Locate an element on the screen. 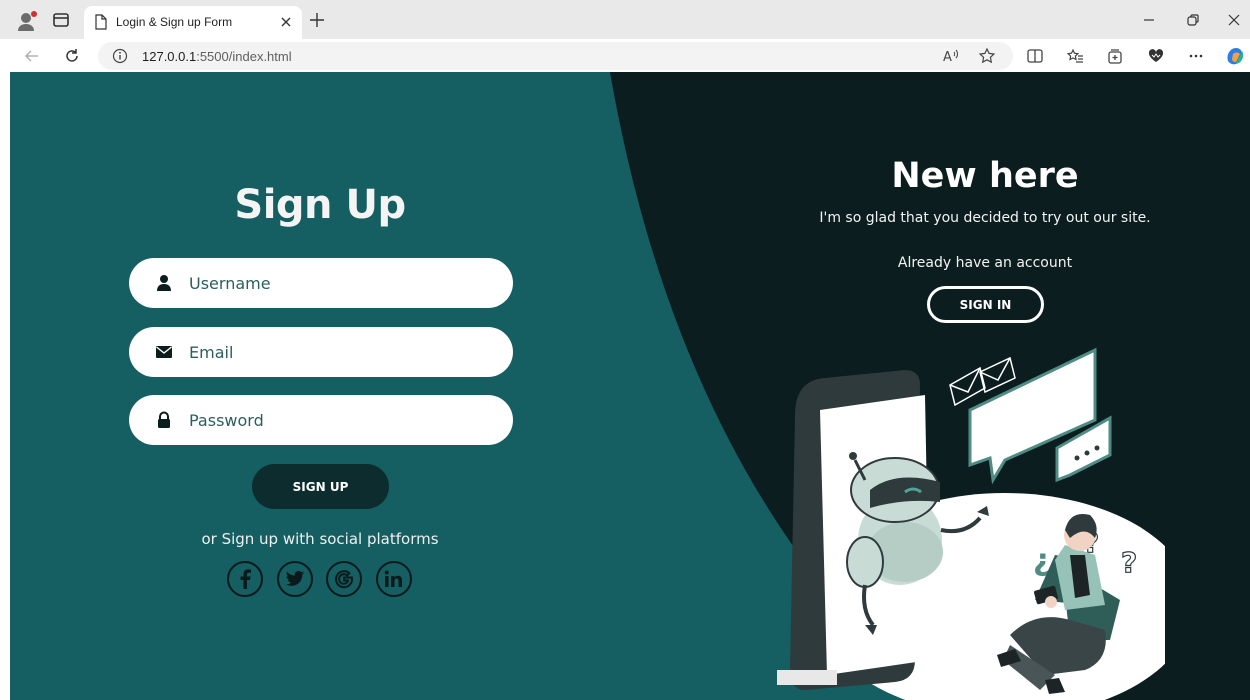  url-text: 127.0.0.1:5500/index.html is located at coordinates (217, 56).